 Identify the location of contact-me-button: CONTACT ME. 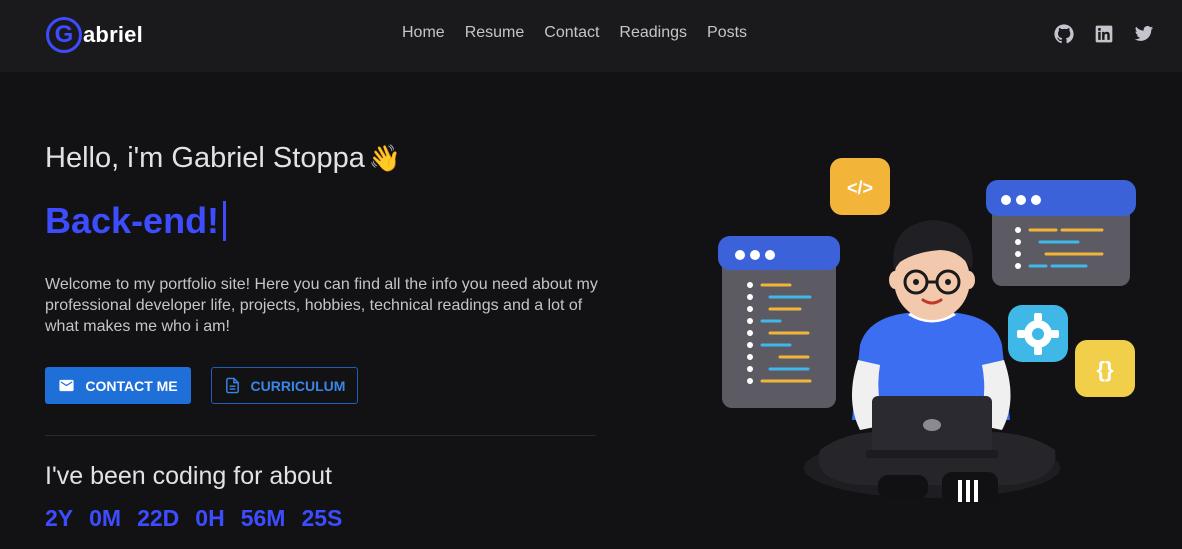
(118, 385).